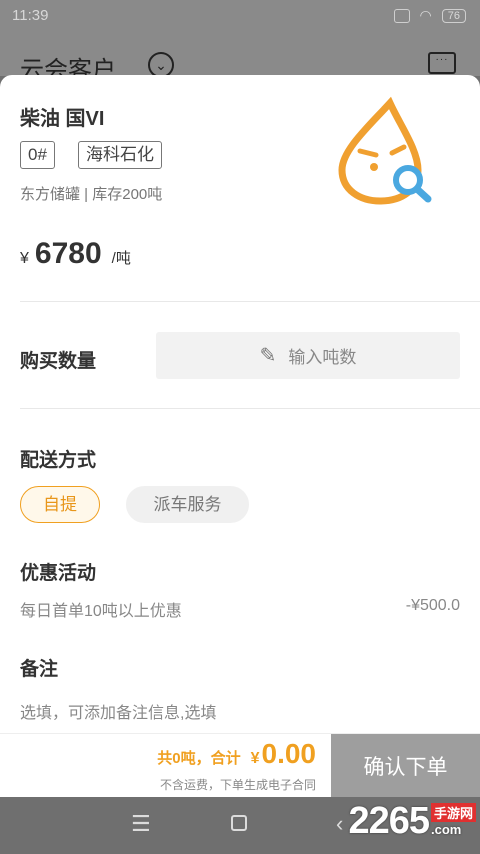 The image size is (480, 854). I want to click on quantity-input: ✎ 输入吨数, so click(308, 355).